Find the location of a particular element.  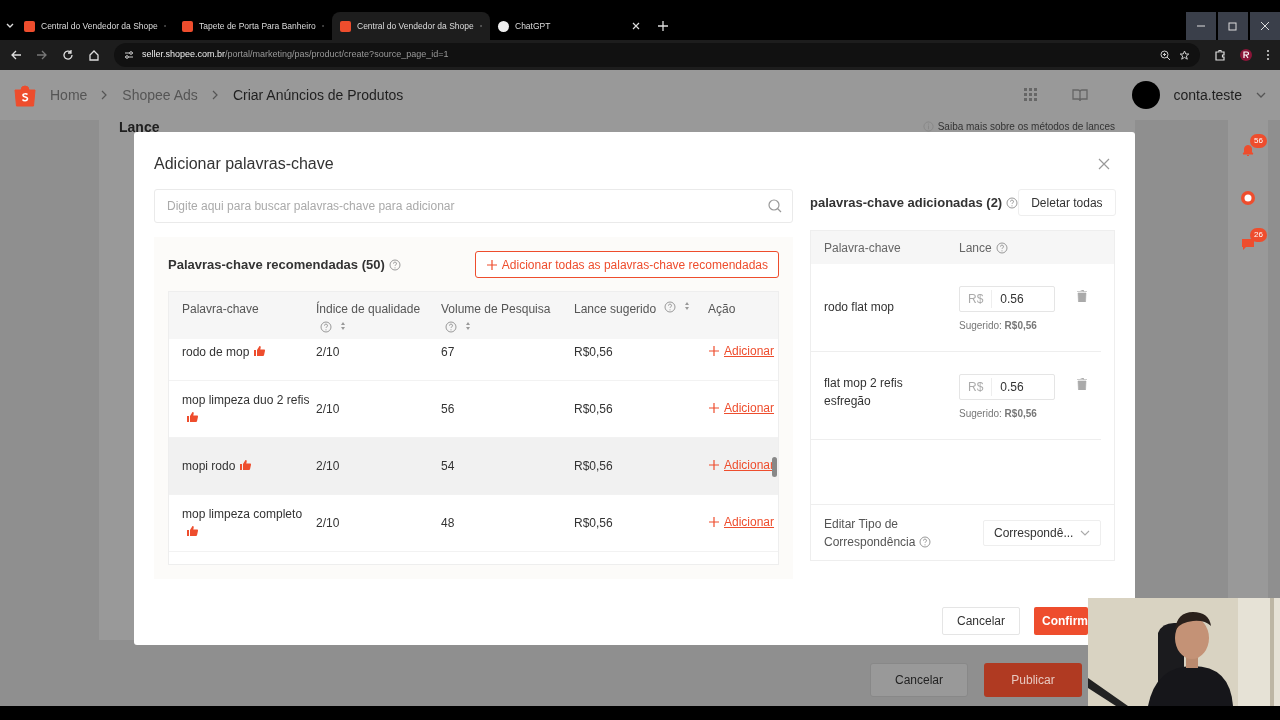

browser-tab: ChatGPT is located at coordinates (569, 26).